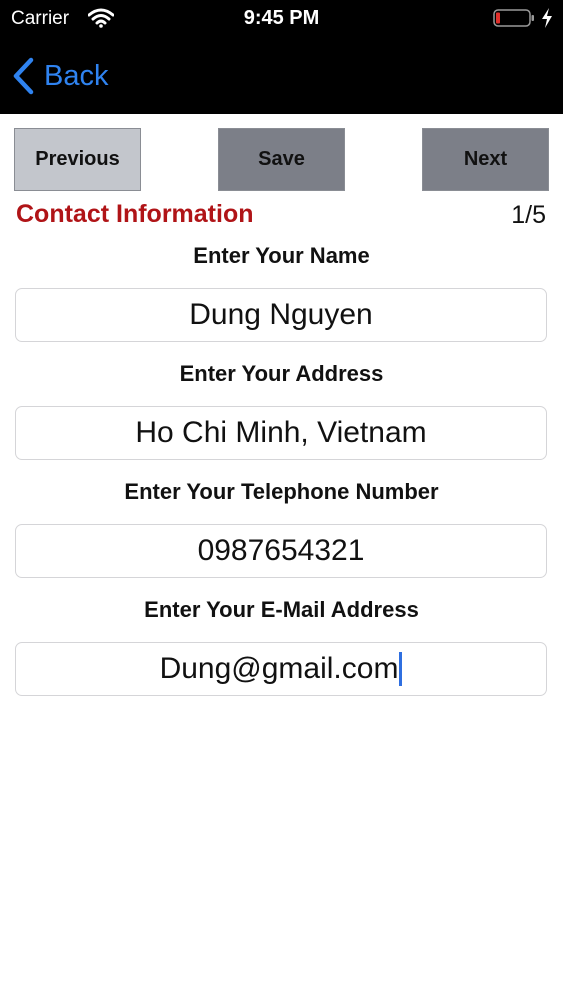 This screenshot has height=1000, width=563. What do you see at coordinates (77, 159) in the screenshot?
I see `previous-button: Previous` at bounding box center [77, 159].